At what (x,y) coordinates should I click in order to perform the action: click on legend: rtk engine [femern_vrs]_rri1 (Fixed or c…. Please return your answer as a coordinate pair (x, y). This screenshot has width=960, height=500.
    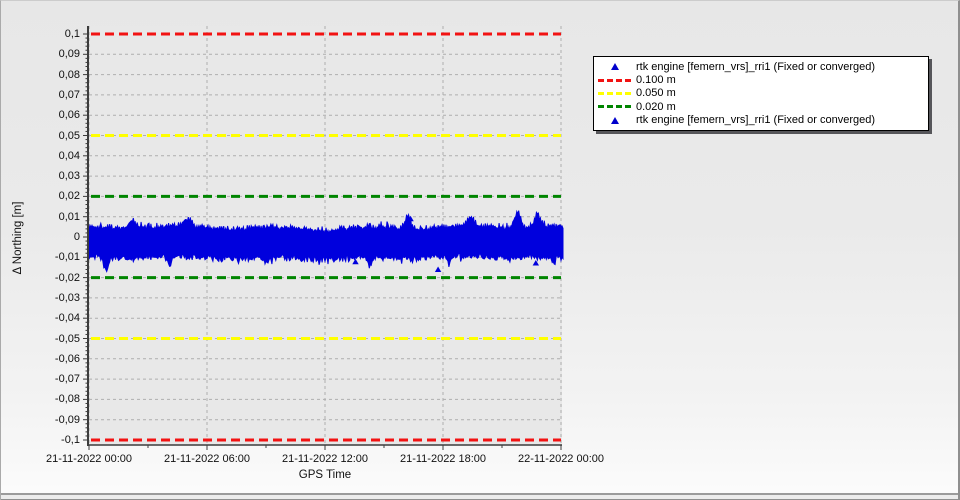
    Looking at the image, I should click on (761, 93).